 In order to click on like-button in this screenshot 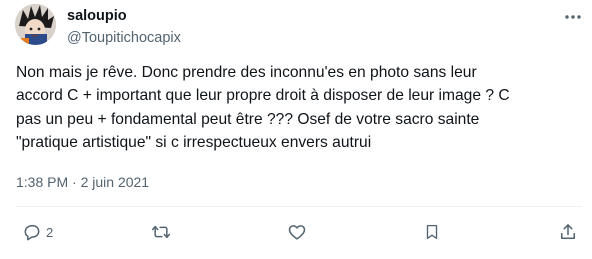, I will do `click(297, 232)`.